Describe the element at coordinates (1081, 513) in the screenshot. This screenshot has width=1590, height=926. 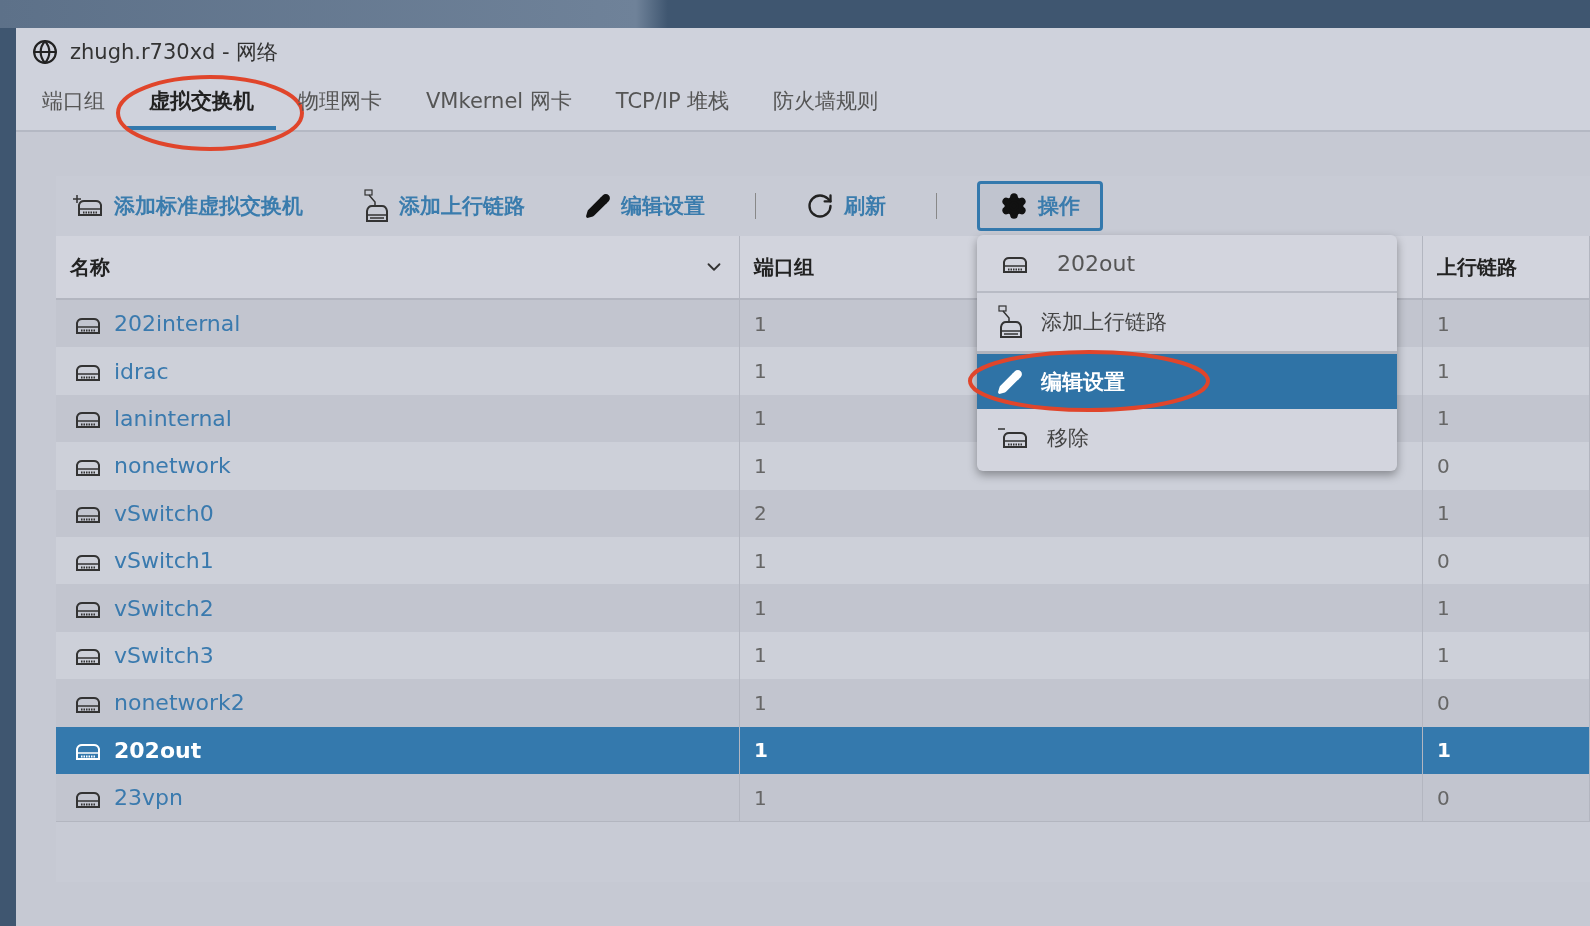
I see `table-cell: 2` at that location.